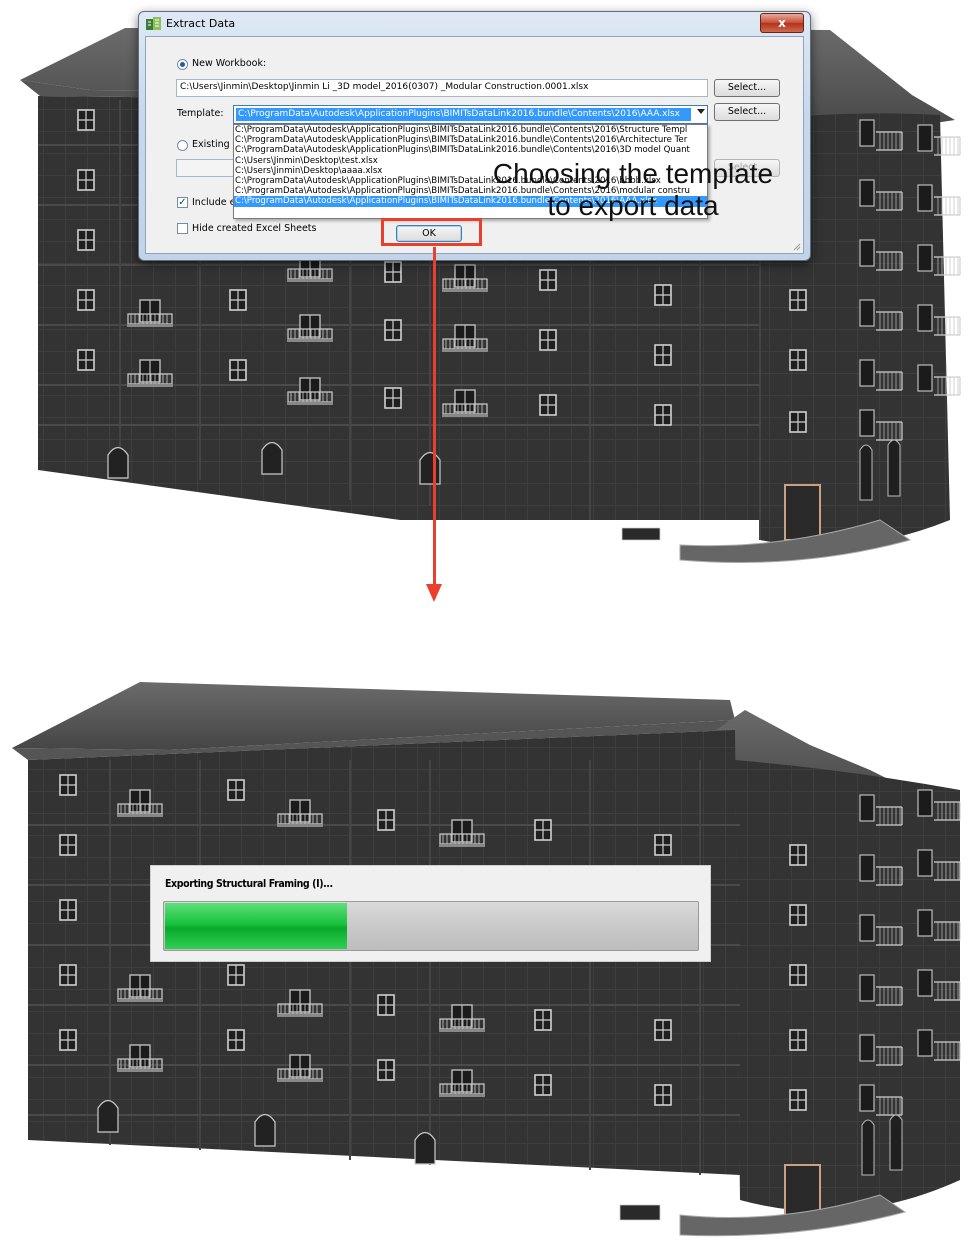 This screenshot has width=969, height=1241. Describe the element at coordinates (474, 24) in the screenshot. I see `dialog-titlebar: Extract Data x` at that location.